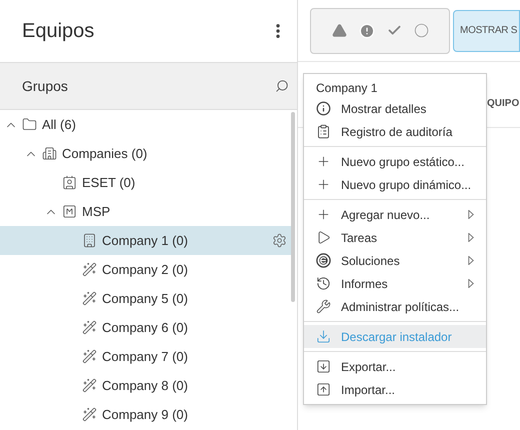 The height and width of the screenshot is (430, 520). What do you see at coordinates (145, 327) in the screenshot?
I see `tree-item: Company 6 (0)` at bounding box center [145, 327].